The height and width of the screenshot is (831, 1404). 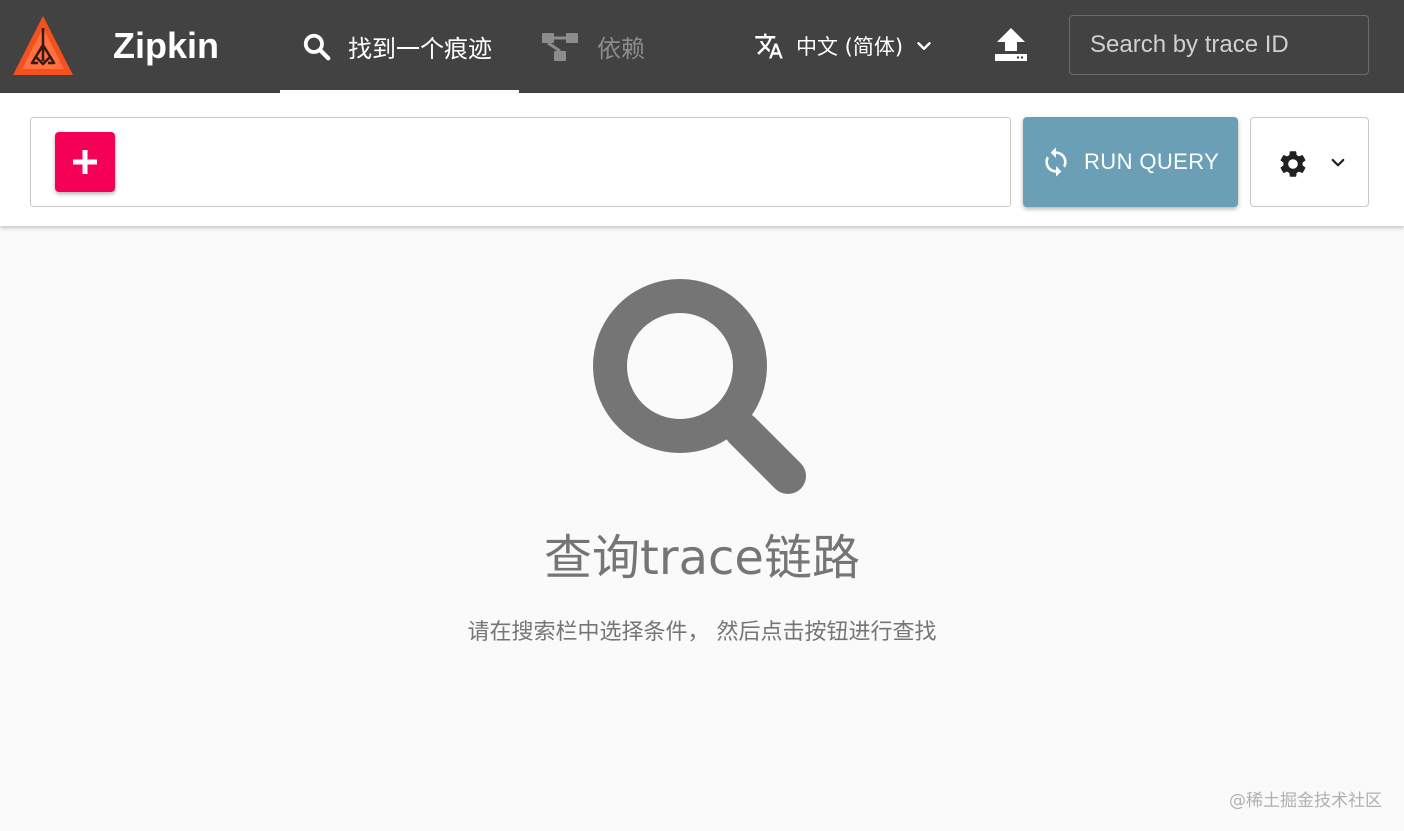 I want to click on plus-icon, so click(x=85, y=162).